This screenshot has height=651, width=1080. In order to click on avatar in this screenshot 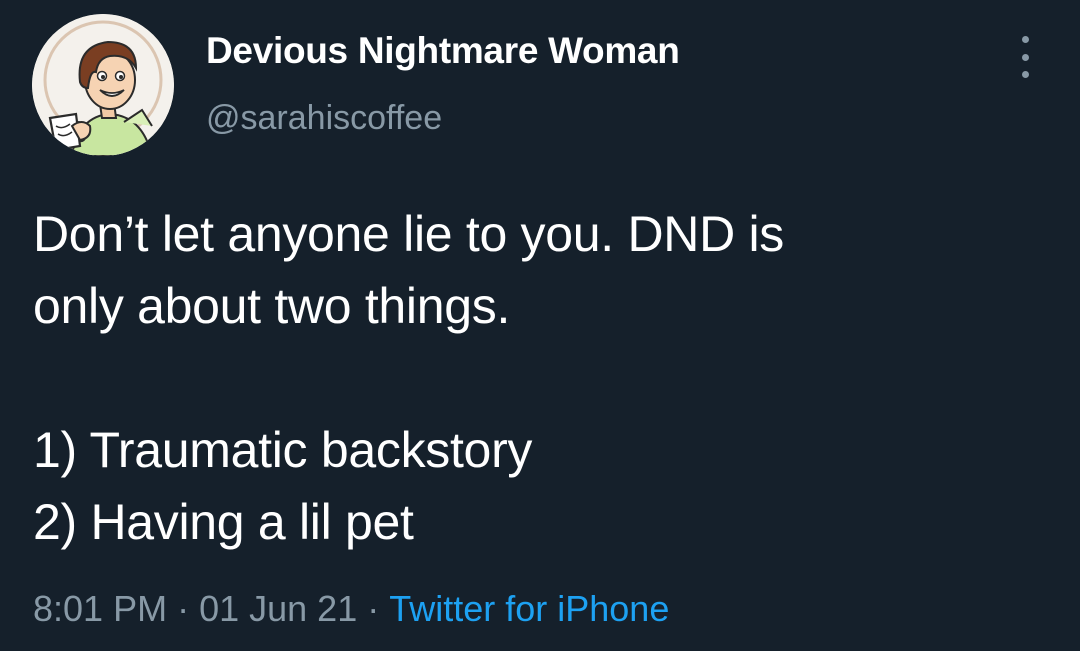, I will do `click(103, 85)`.